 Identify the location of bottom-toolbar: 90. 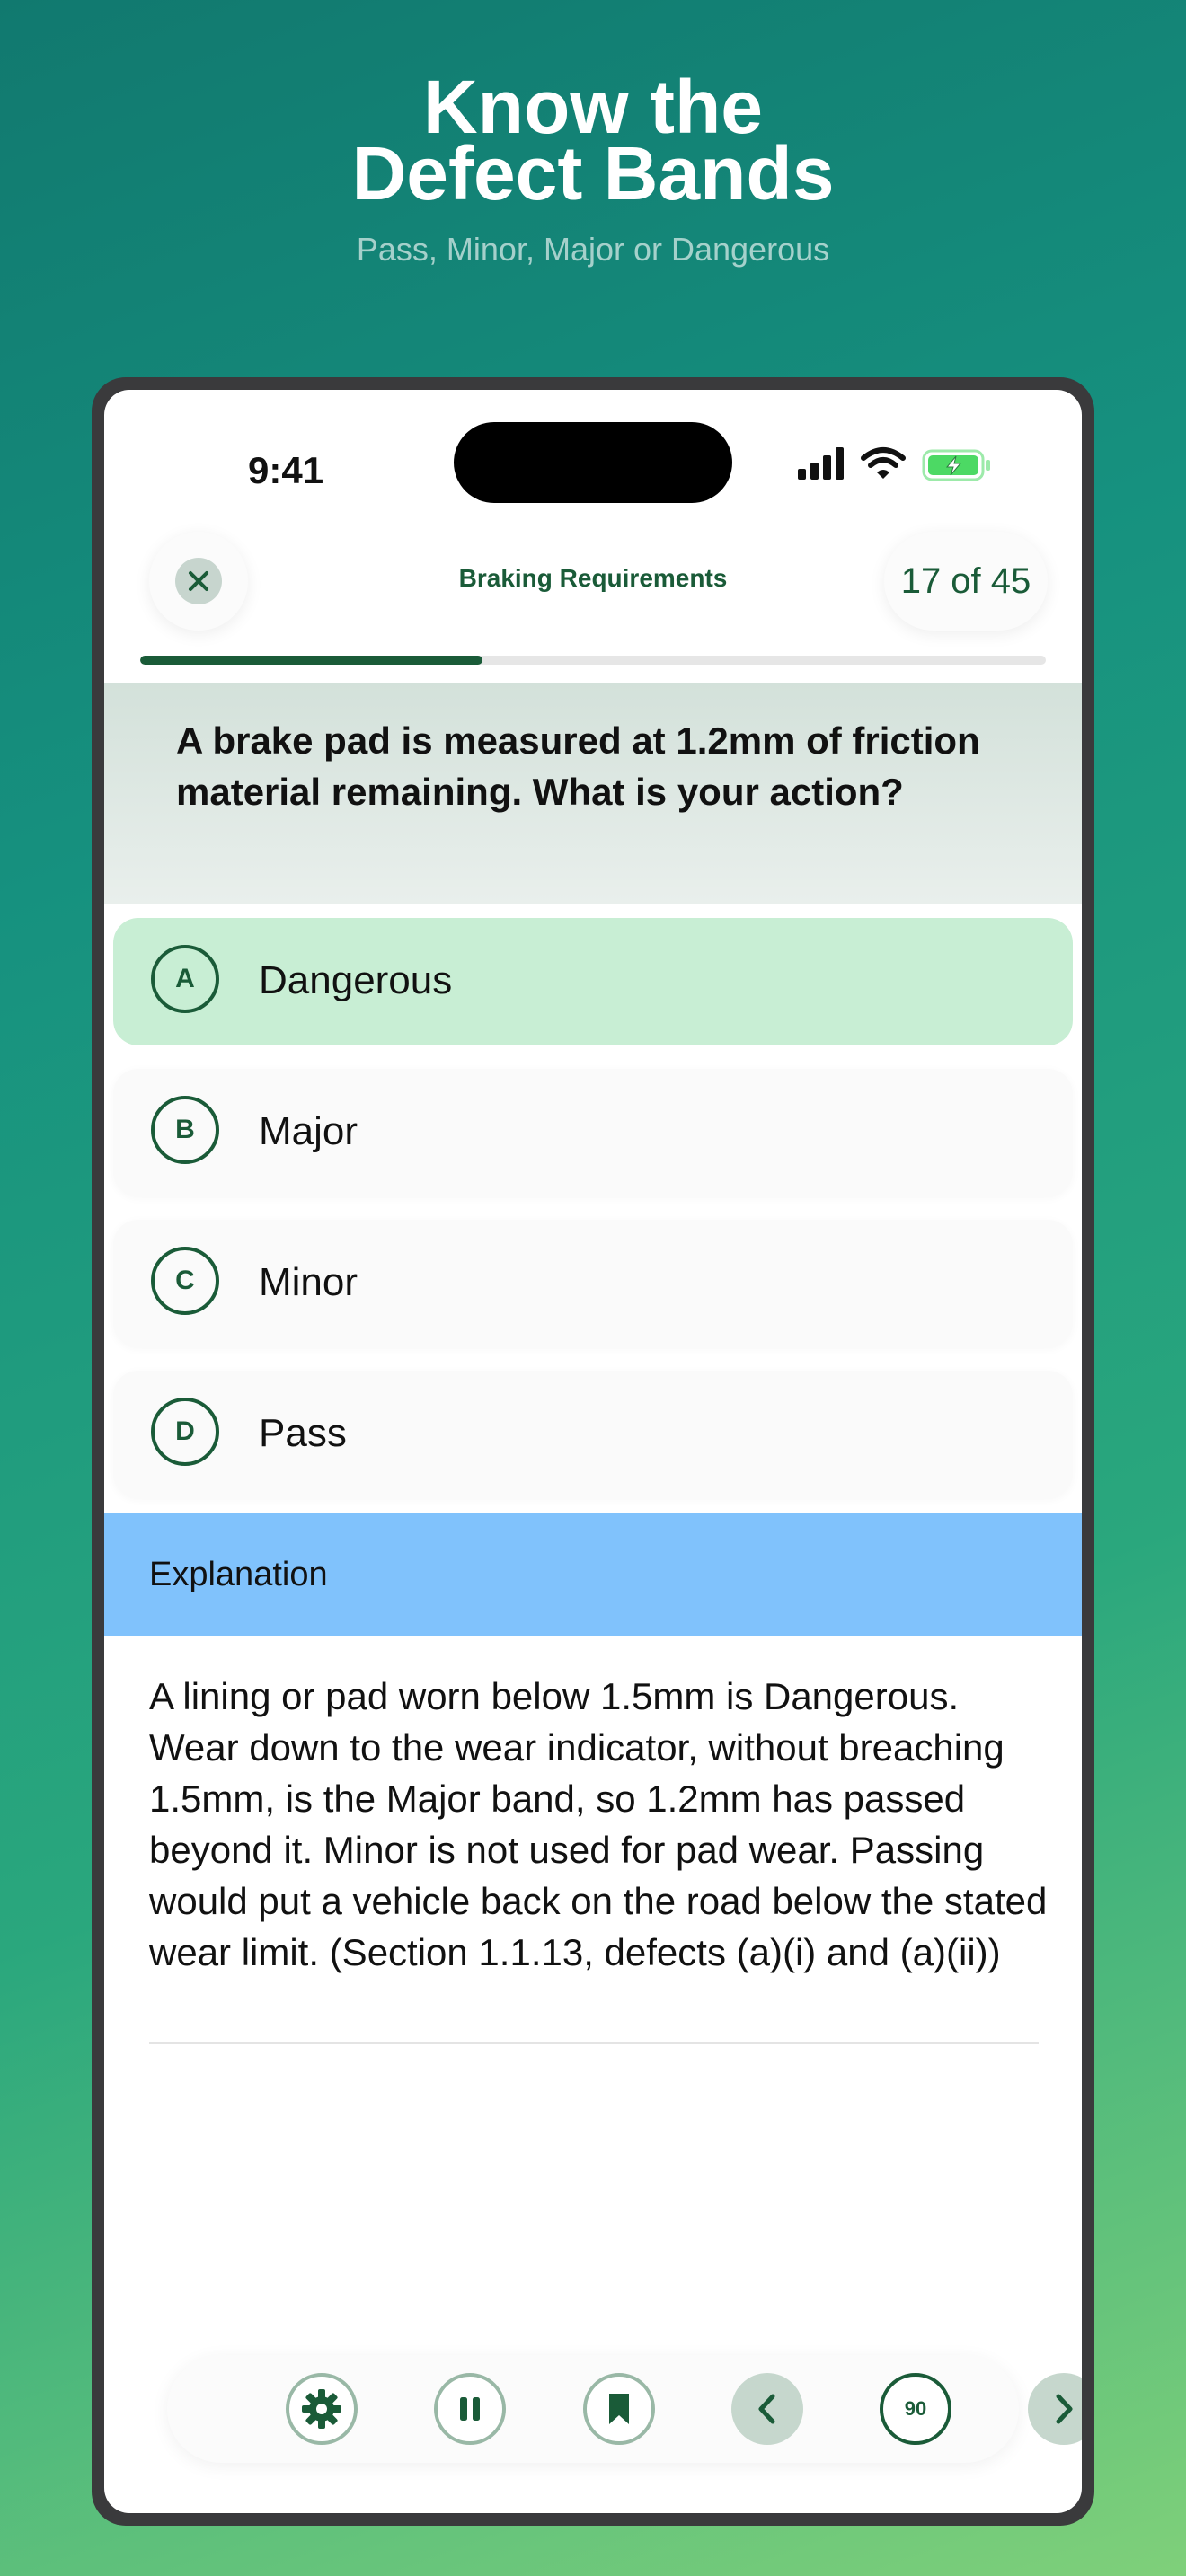
(624, 2409).